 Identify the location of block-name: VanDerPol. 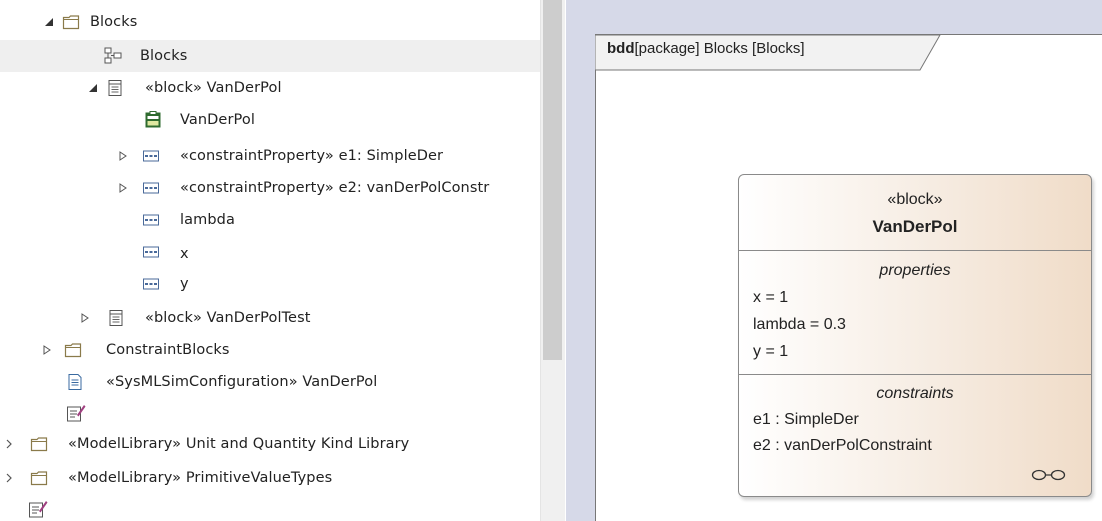
(915, 226).